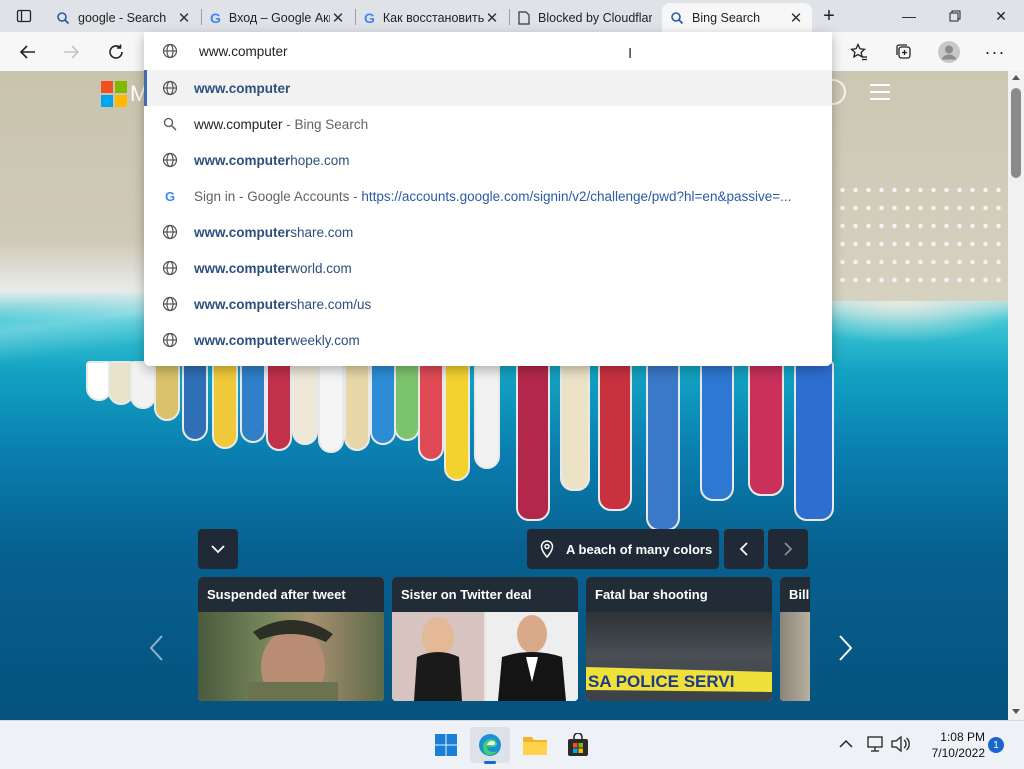 The width and height of the screenshot is (1024, 769). What do you see at coordinates (679, 594) in the screenshot?
I see `news-card-title: Fatal bar shooting` at bounding box center [679, 594].